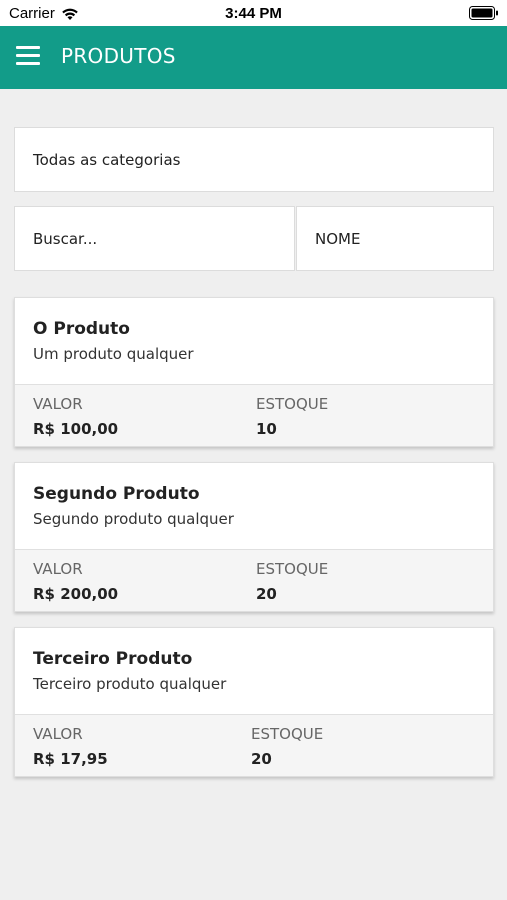  Describe the element at coordinates (253, 57) in the screenshot. I see `app-bar: PRODUTOS` at that location.